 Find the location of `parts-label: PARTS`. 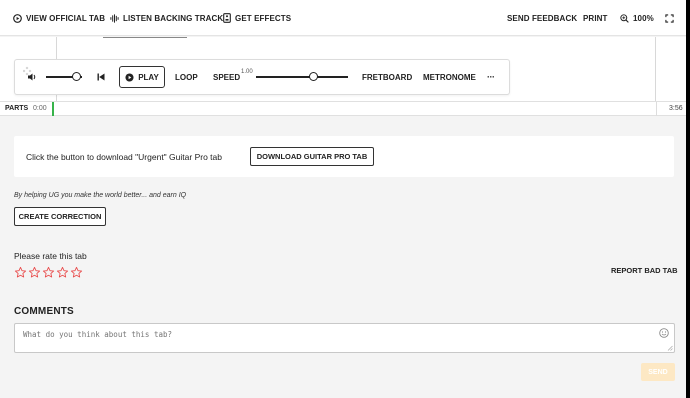

parts-label: PARTS is located at coordinates (17, 108).